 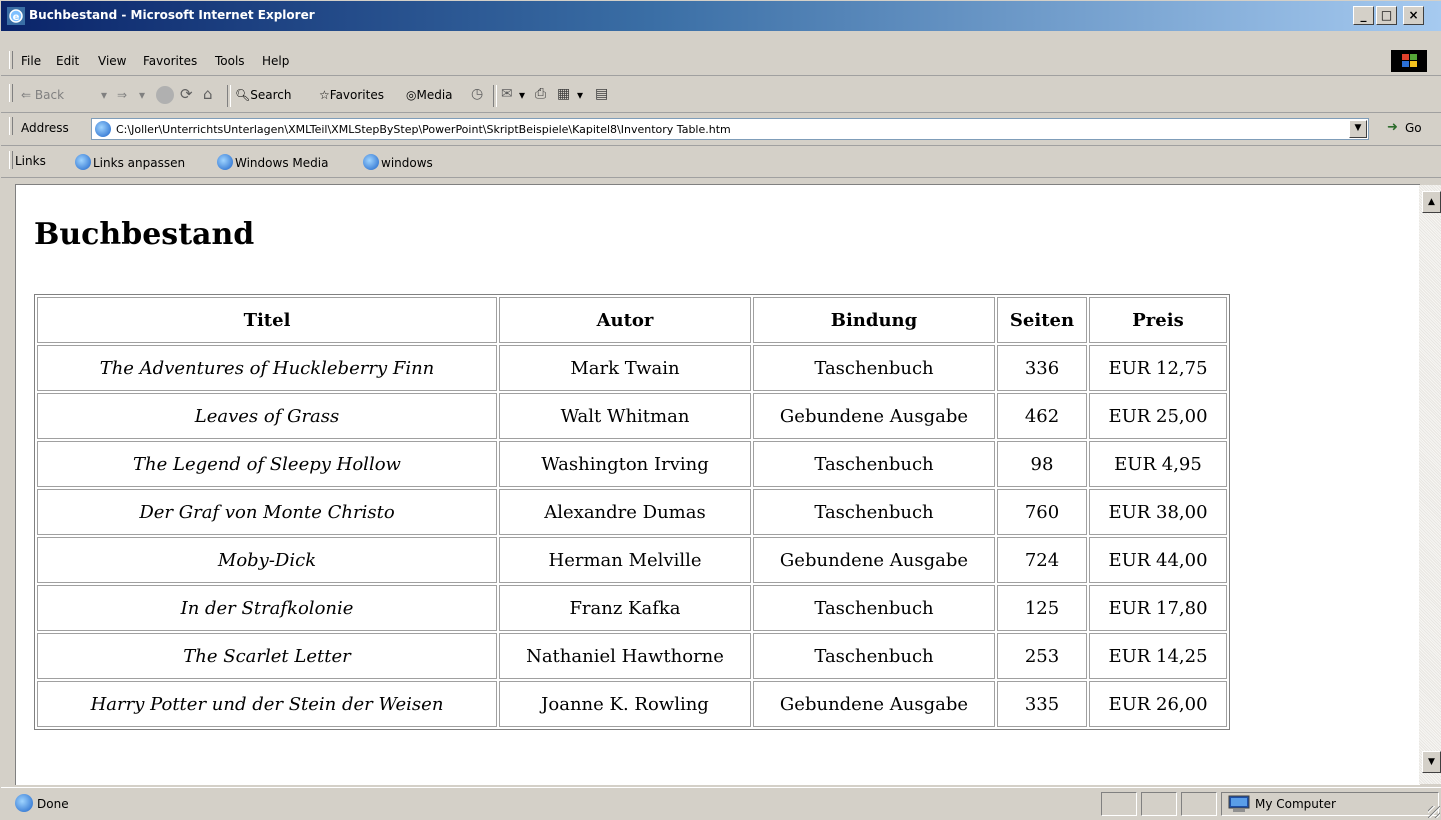 I want to click on scroll-down-arrow-icon: ▼, so click(x=1431, y=762).